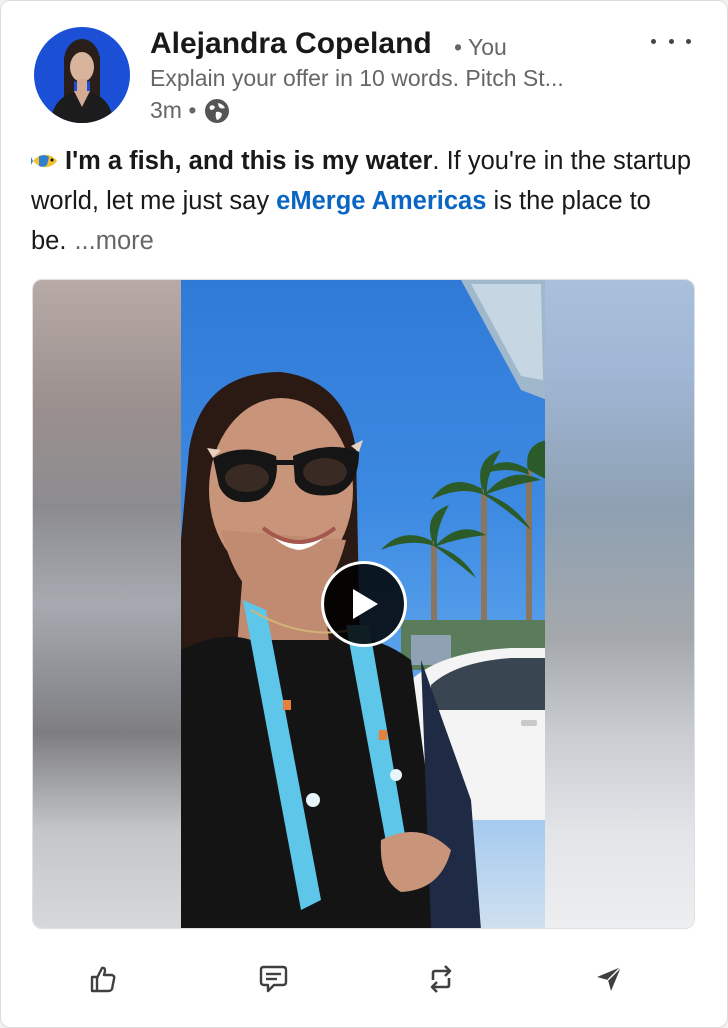 The width and height of the screenshot is (728, 1028). I want to click on hashtag-link-emerge: eMerge Americas, so click(381, 201).